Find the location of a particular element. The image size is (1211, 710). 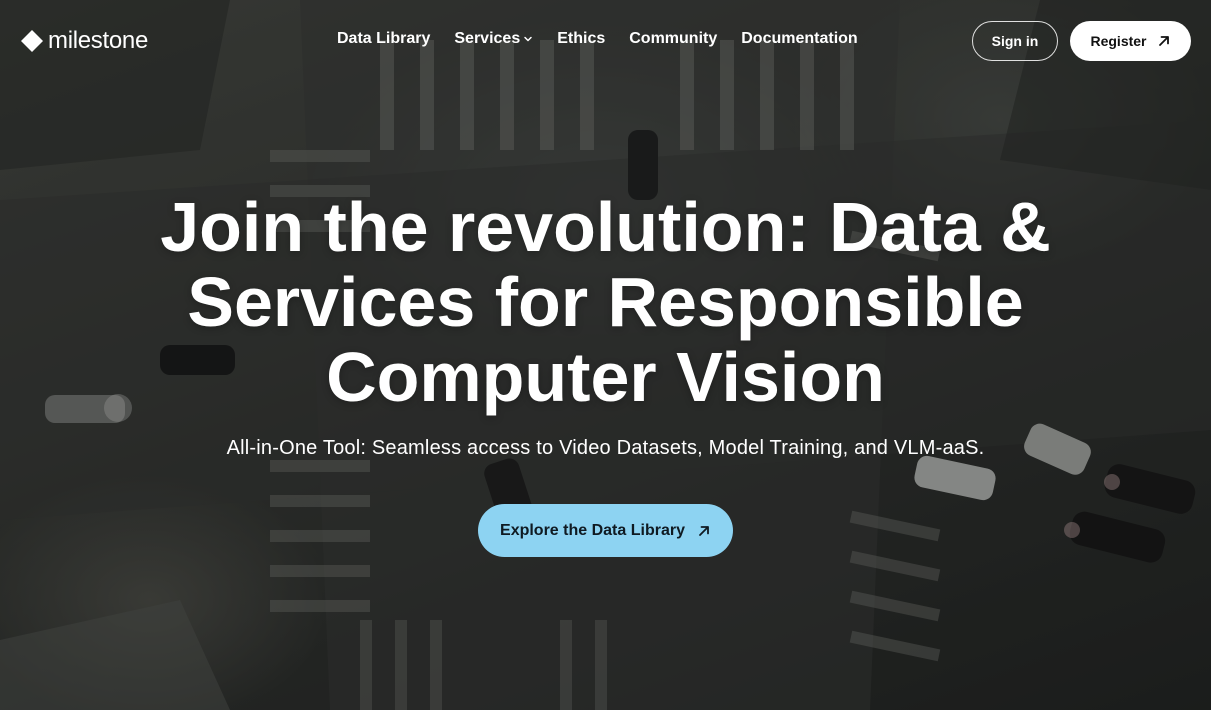

explore-data-library-button: Explore the Data Library is located at coordinates (605, 530).